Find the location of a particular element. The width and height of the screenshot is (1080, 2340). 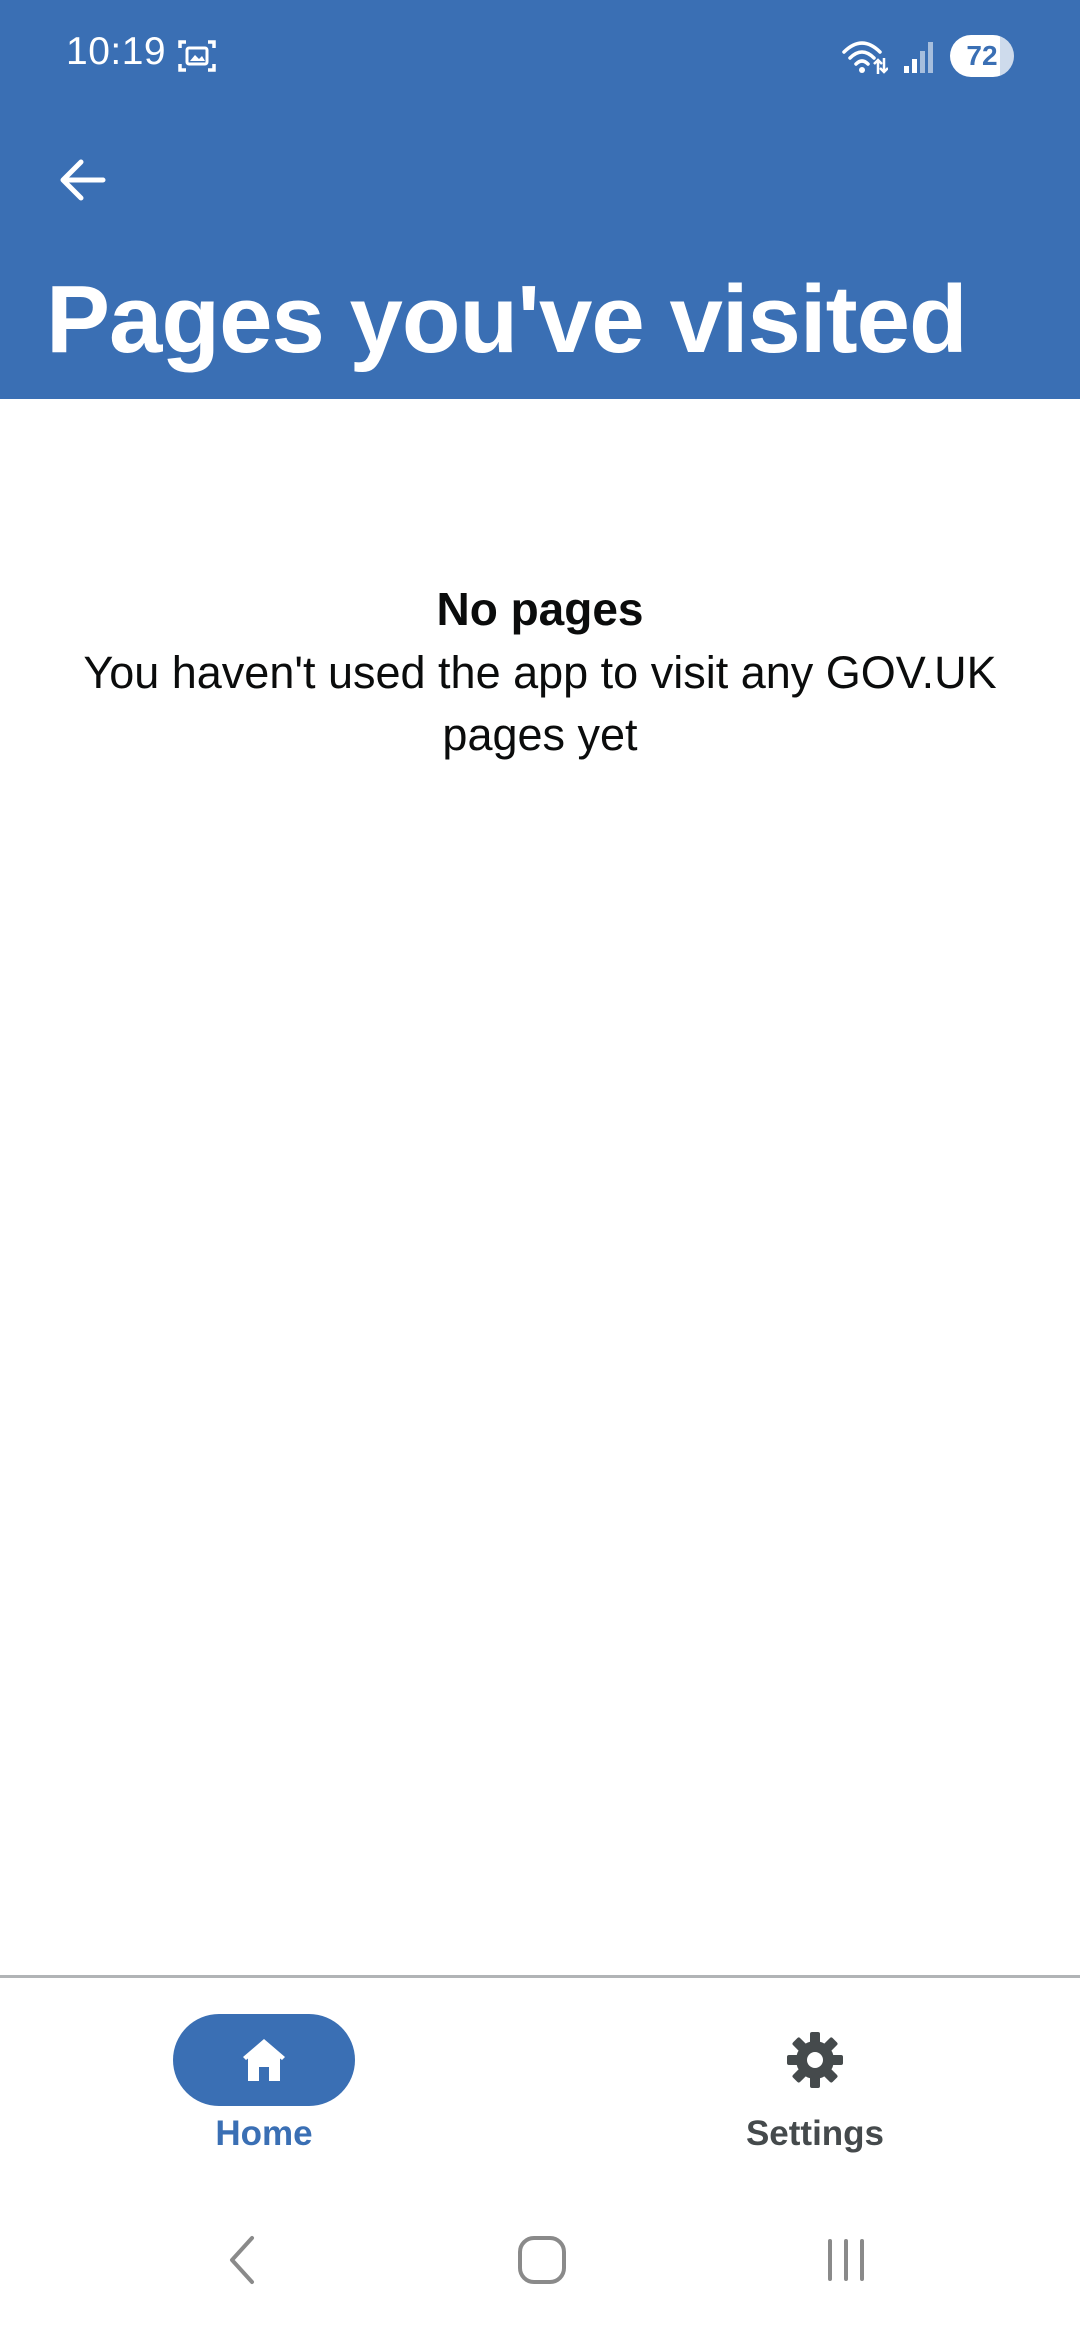

page-title: Pages you've visited is located at coordinates (507, 319).